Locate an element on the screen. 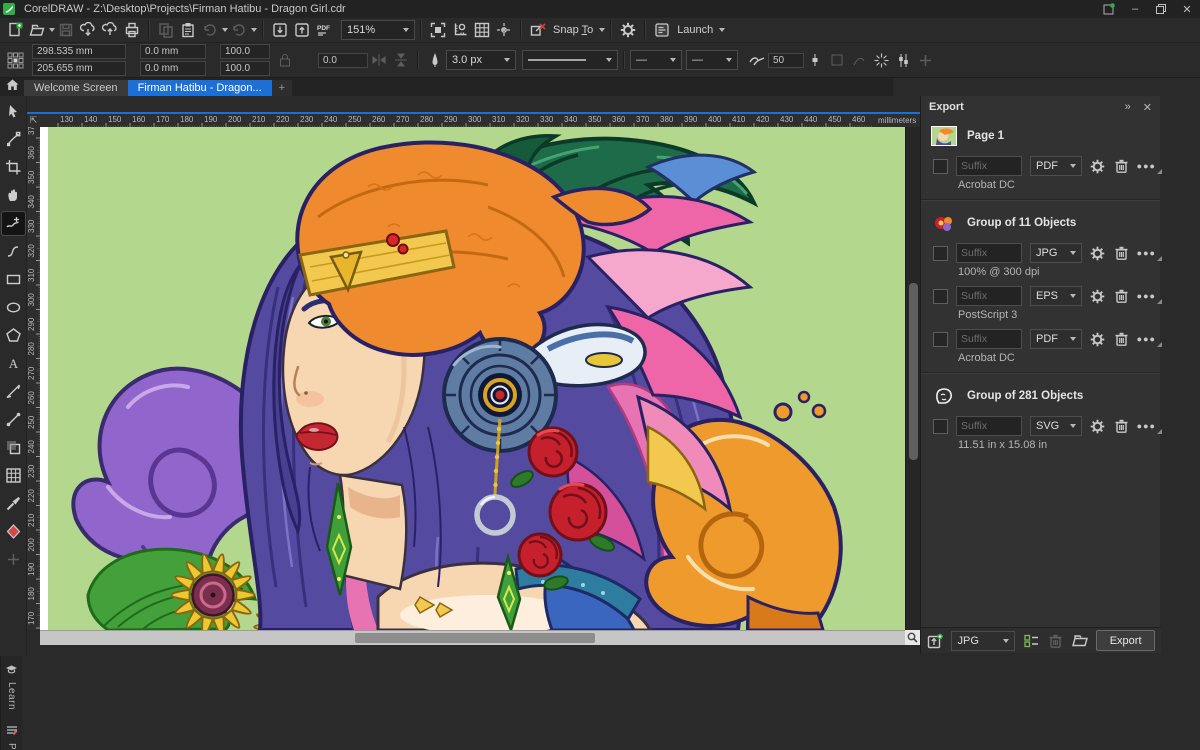  rotation-angle-field: 0.0 is located at coordinates (343, 60).